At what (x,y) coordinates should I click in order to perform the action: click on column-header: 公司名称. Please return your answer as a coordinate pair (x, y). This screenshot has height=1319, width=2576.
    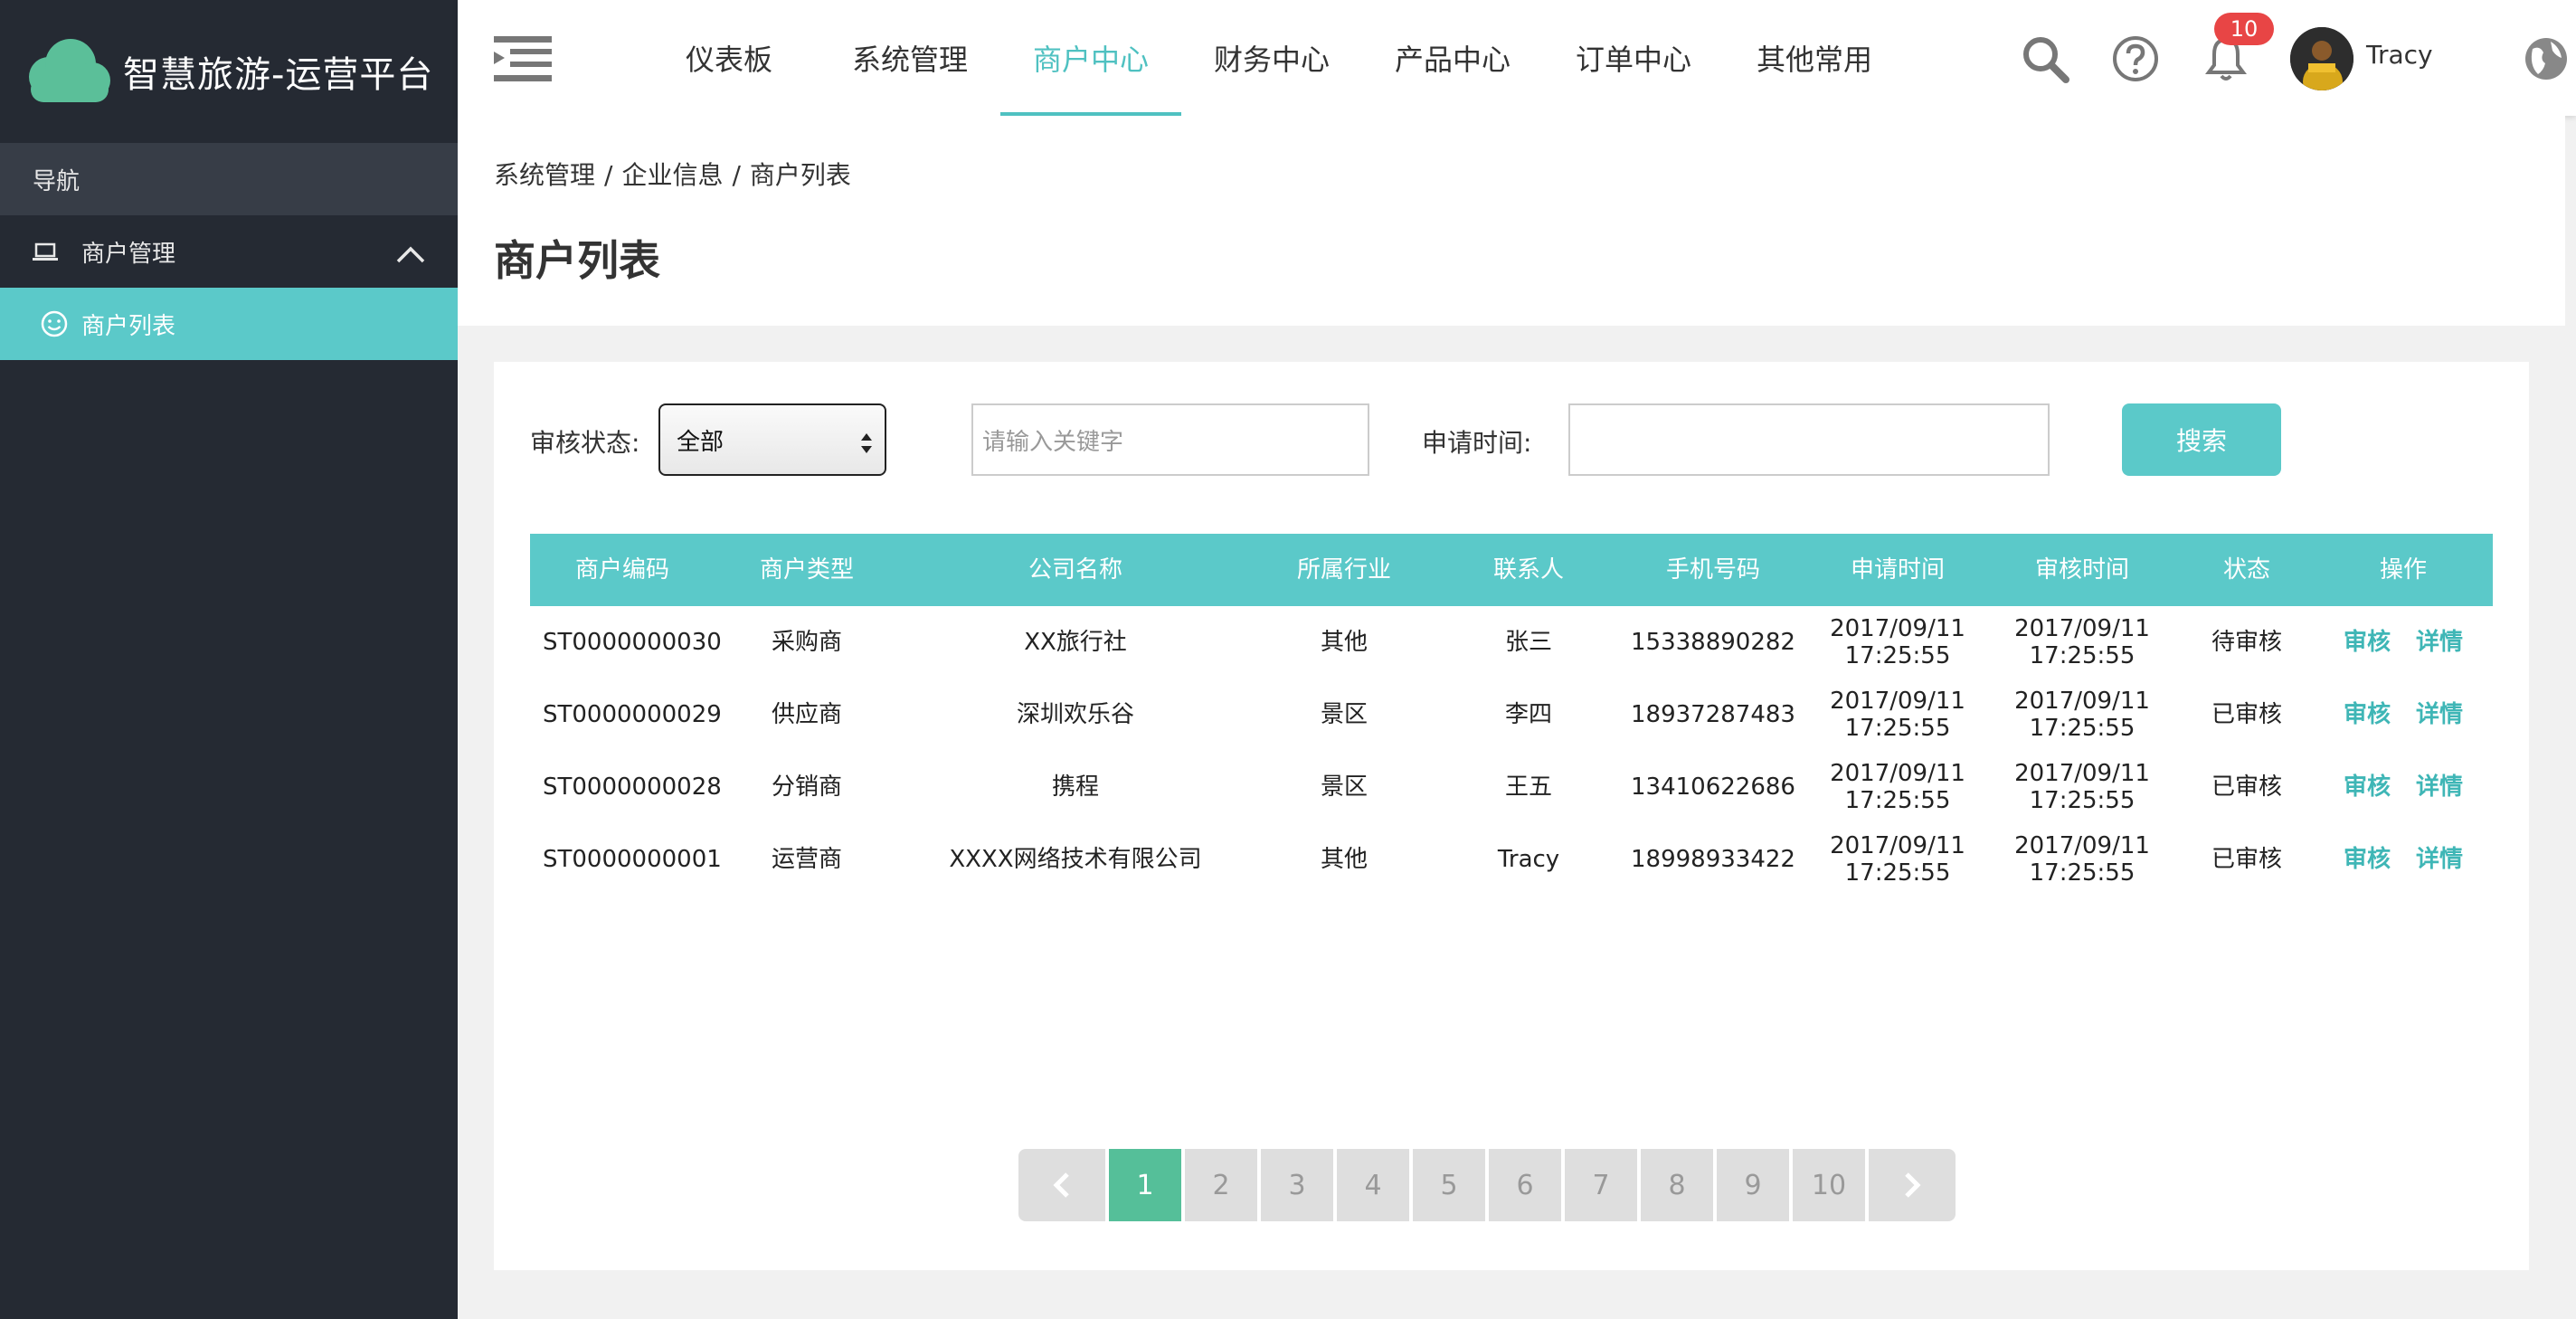
    Looking at the image, I should click on (1075, 570).